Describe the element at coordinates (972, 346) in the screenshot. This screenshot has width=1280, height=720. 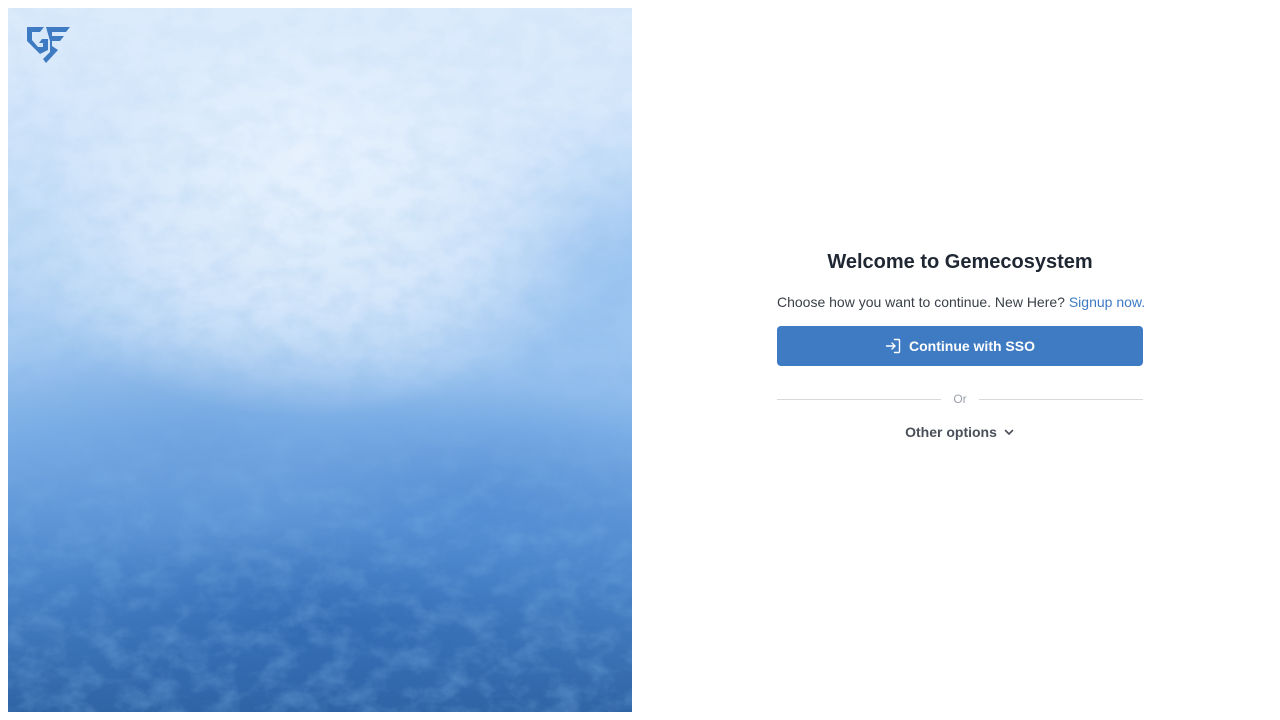
I see `sso-button-label: Continue with SSO` at that location.